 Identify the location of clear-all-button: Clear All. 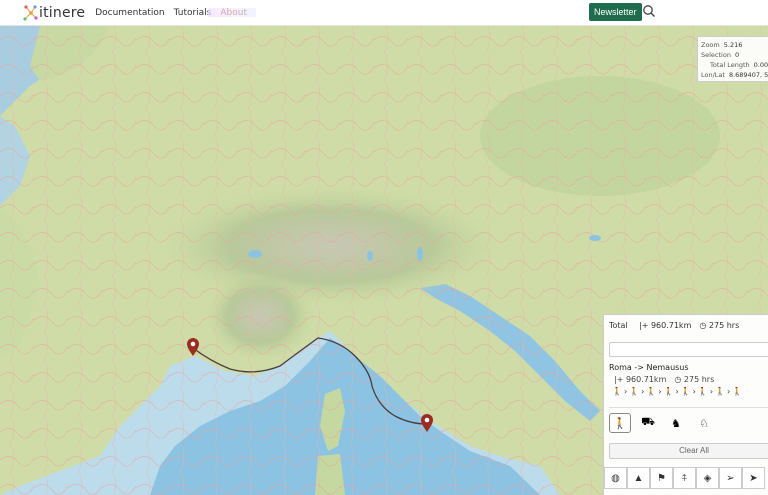
(688, 451).